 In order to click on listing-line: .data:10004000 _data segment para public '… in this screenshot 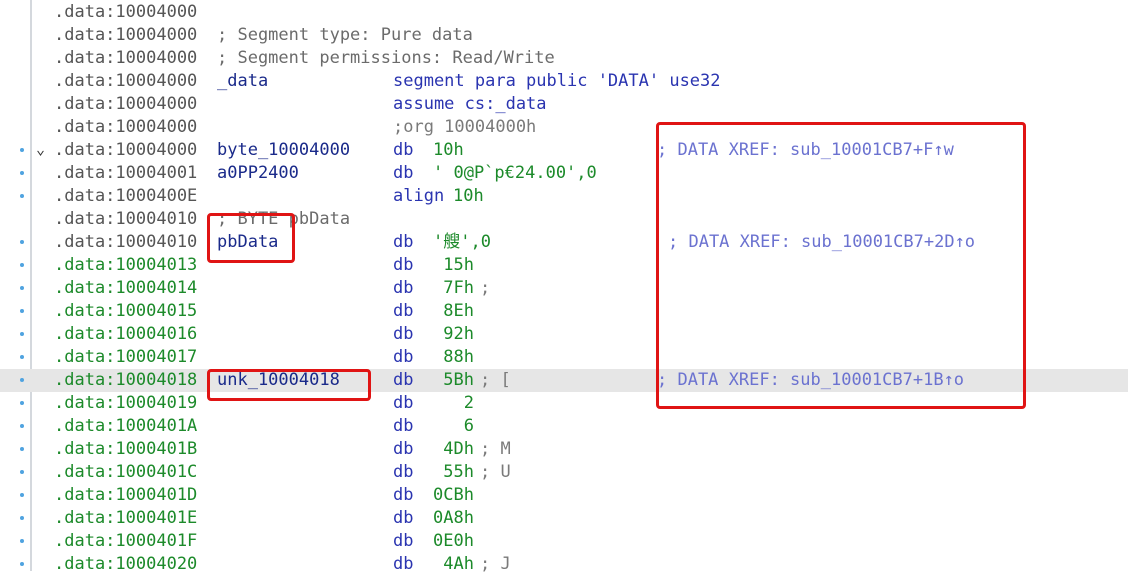, I will do `click(564, 81)`.